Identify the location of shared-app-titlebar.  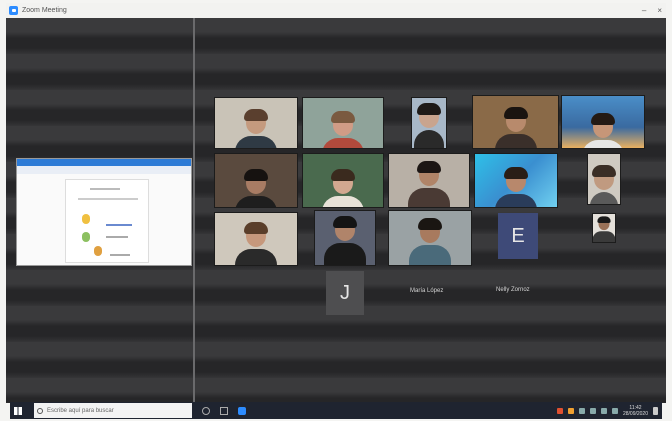
(104, 162).